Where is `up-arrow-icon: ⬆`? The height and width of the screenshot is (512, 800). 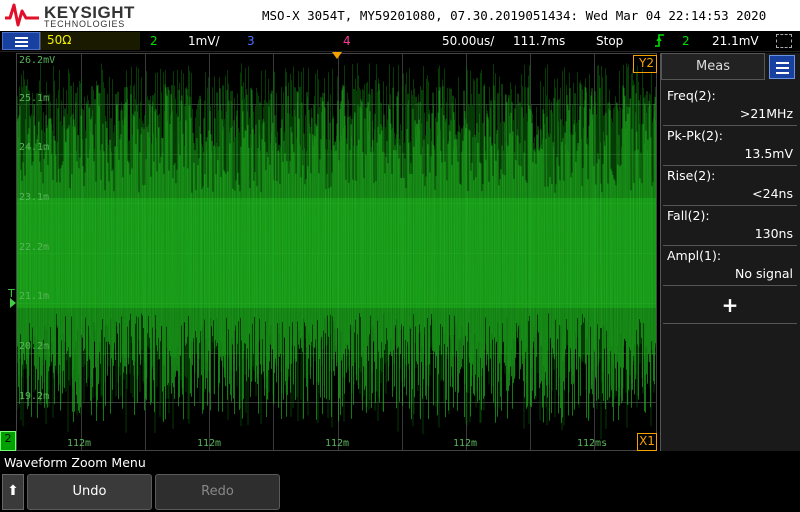
up-arrow-icon: ⬆ is located at coordinates (13, 491).